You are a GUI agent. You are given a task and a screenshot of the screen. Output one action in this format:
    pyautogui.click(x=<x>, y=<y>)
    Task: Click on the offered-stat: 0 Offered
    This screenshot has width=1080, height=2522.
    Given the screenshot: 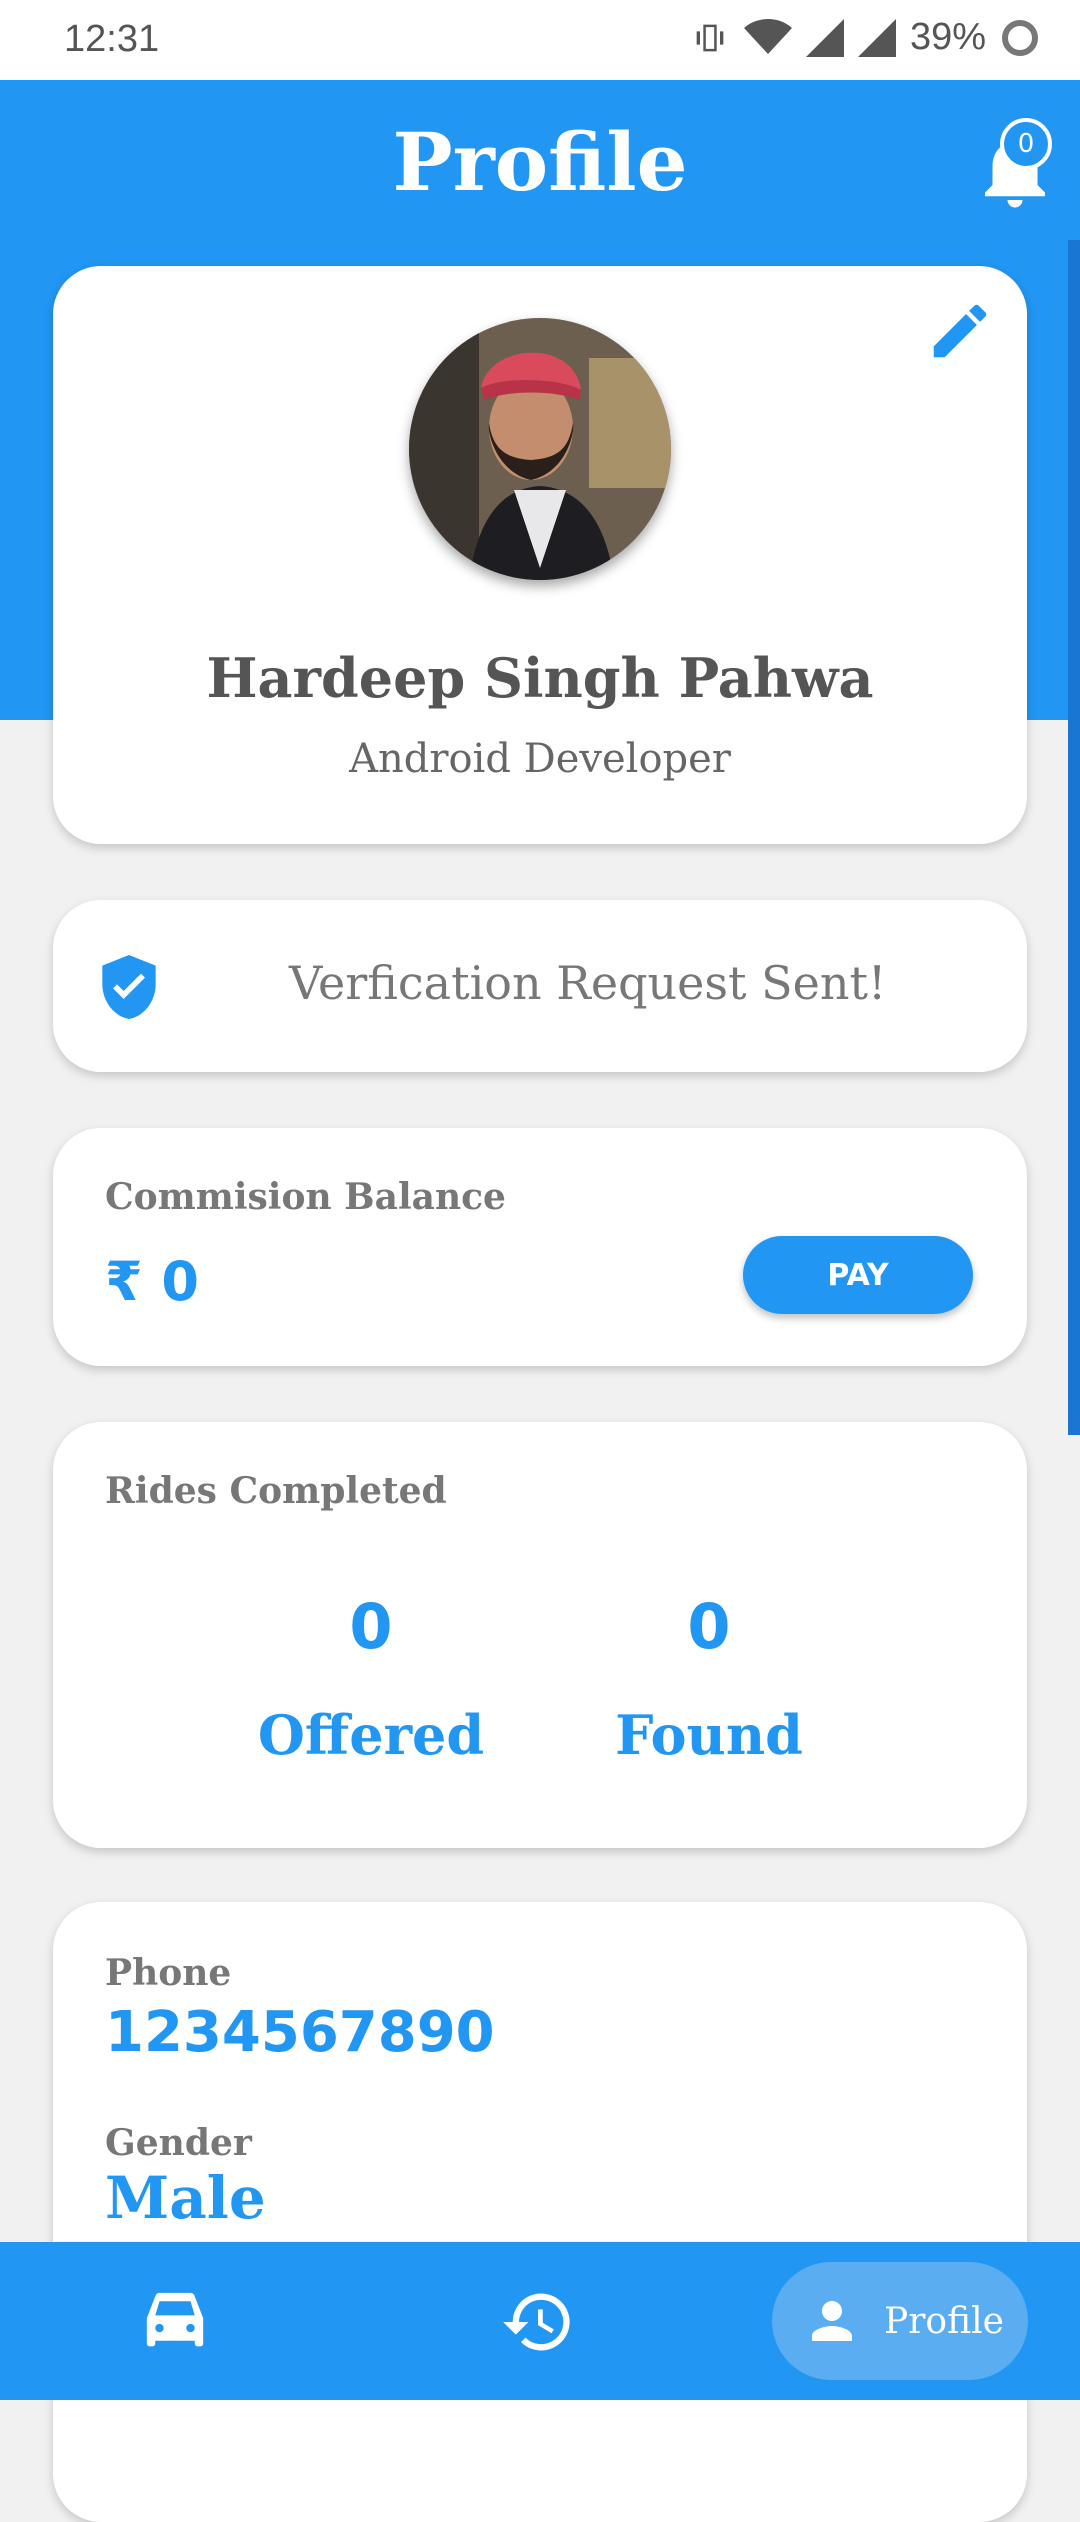 What is the action you would take?
    pyautogui.click(x=371, y=1678)
    